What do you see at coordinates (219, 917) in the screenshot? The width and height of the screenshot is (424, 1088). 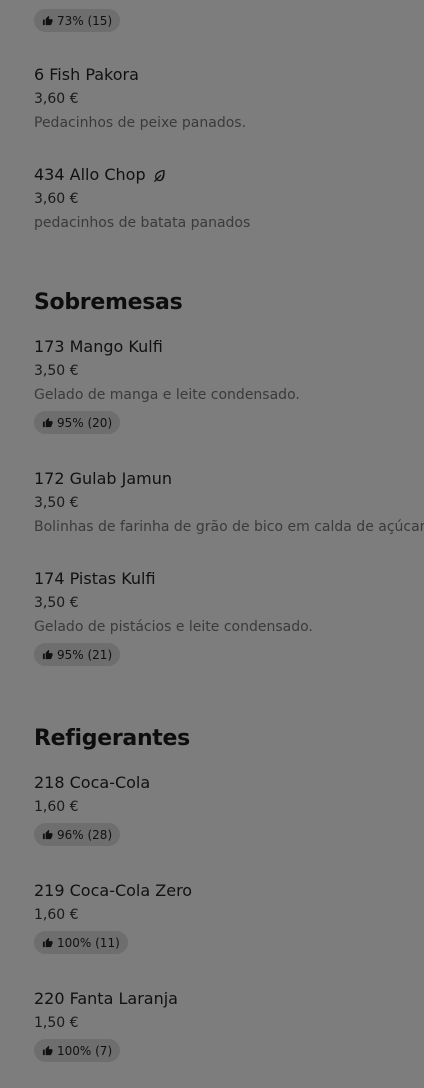 I see `menu-item: 219 Coca-Cola Zero 1,60 € 100% (11)` at bounding box center [219, 917].